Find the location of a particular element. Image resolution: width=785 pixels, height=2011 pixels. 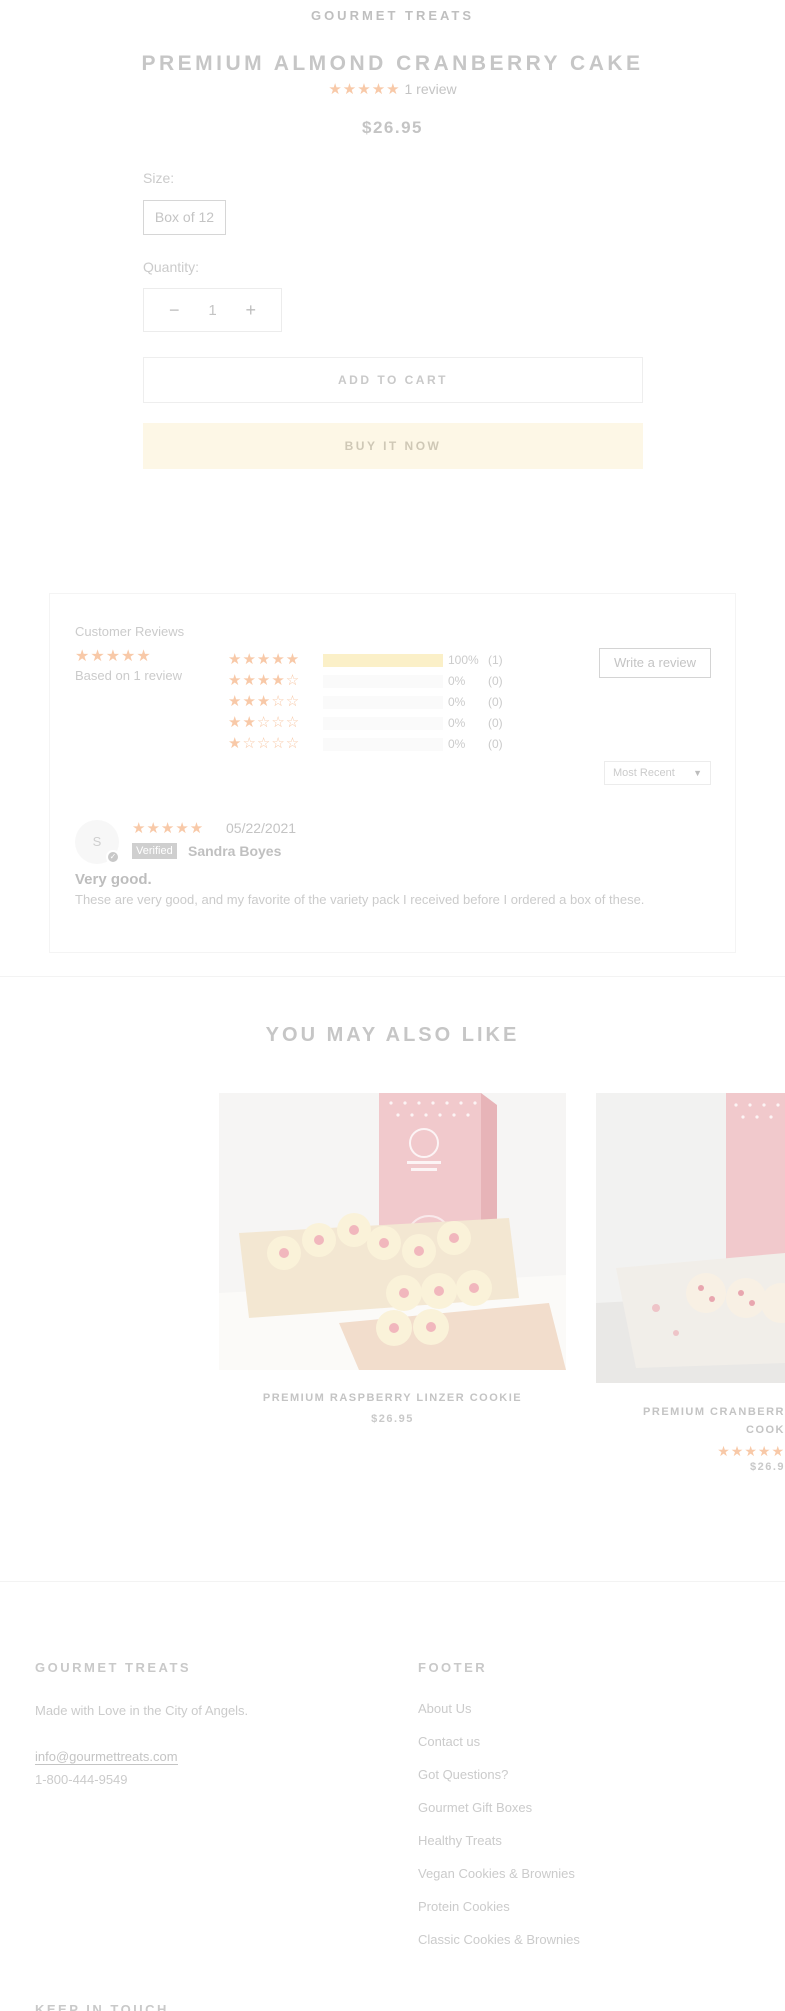

product-image-cranberry is located at coordinates (690, 1238).